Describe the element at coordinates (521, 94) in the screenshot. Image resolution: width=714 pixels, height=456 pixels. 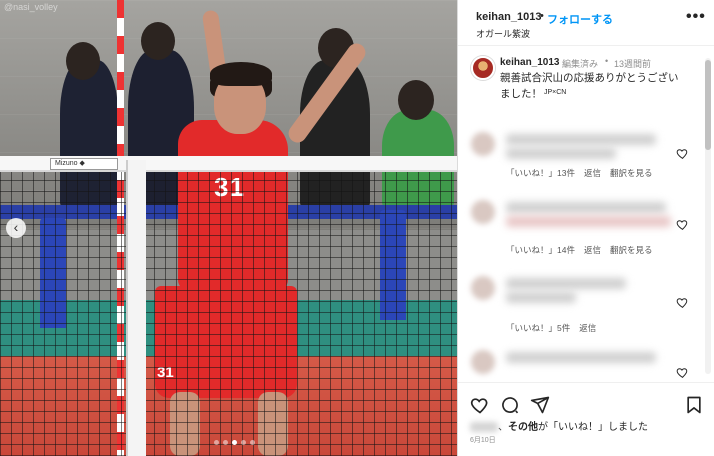
I see `caption-text-line2: ました！` at that location.